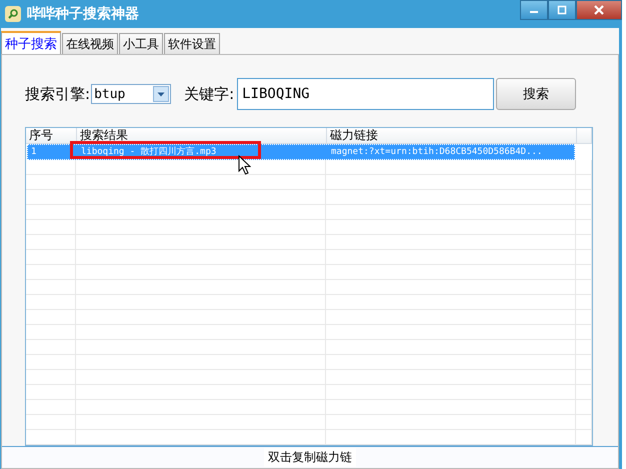 Image resolution: width=626 pixels, height=469 pixels. I want to click on tab: 在线视频, so click(90, 43).